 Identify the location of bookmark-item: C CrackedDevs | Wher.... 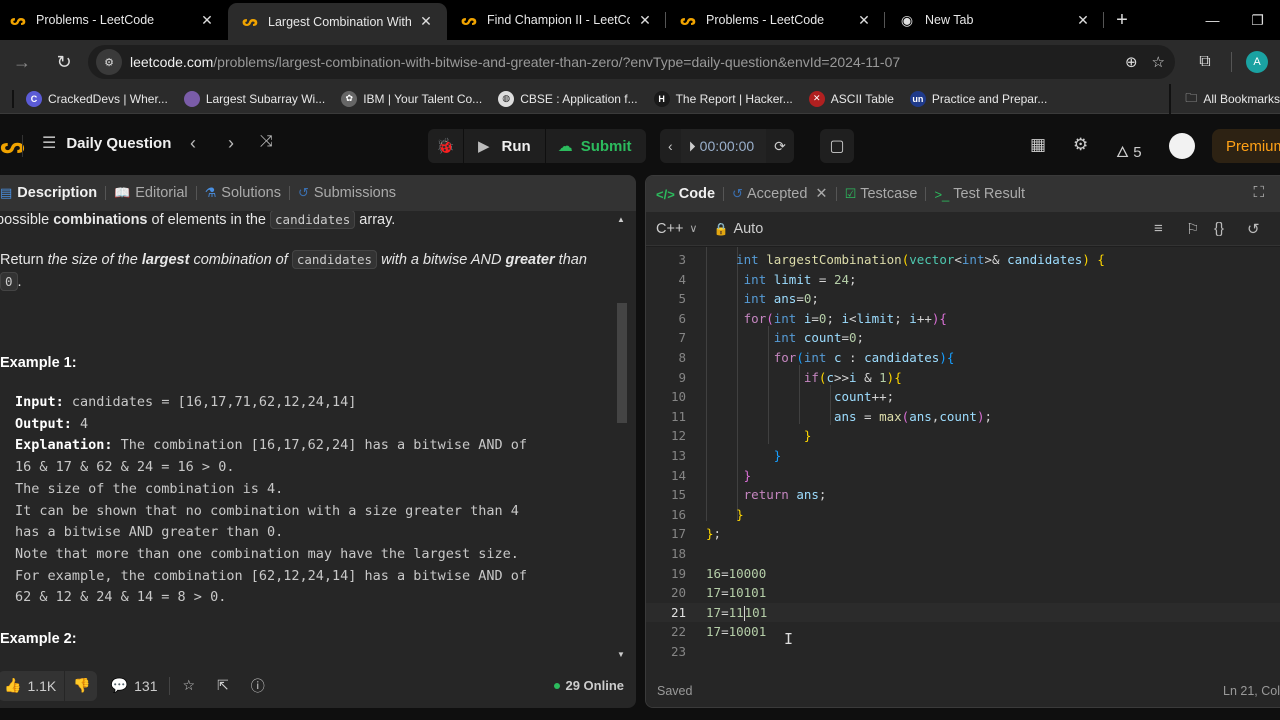
(97, 98).